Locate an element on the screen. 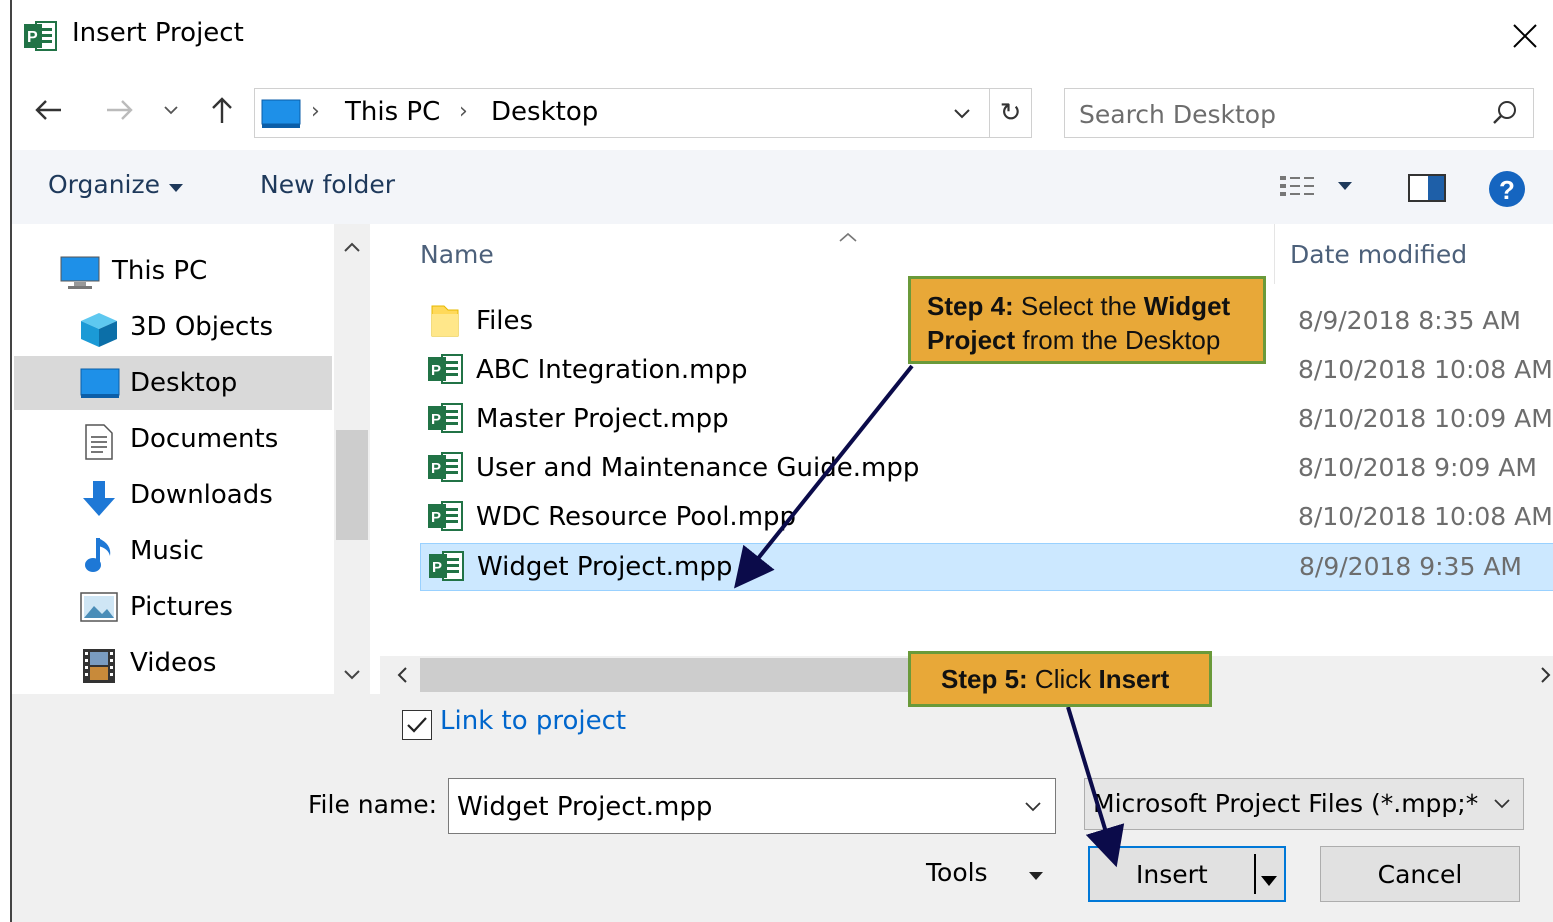  tools-button: Tools is located at coordinates (957, 872).